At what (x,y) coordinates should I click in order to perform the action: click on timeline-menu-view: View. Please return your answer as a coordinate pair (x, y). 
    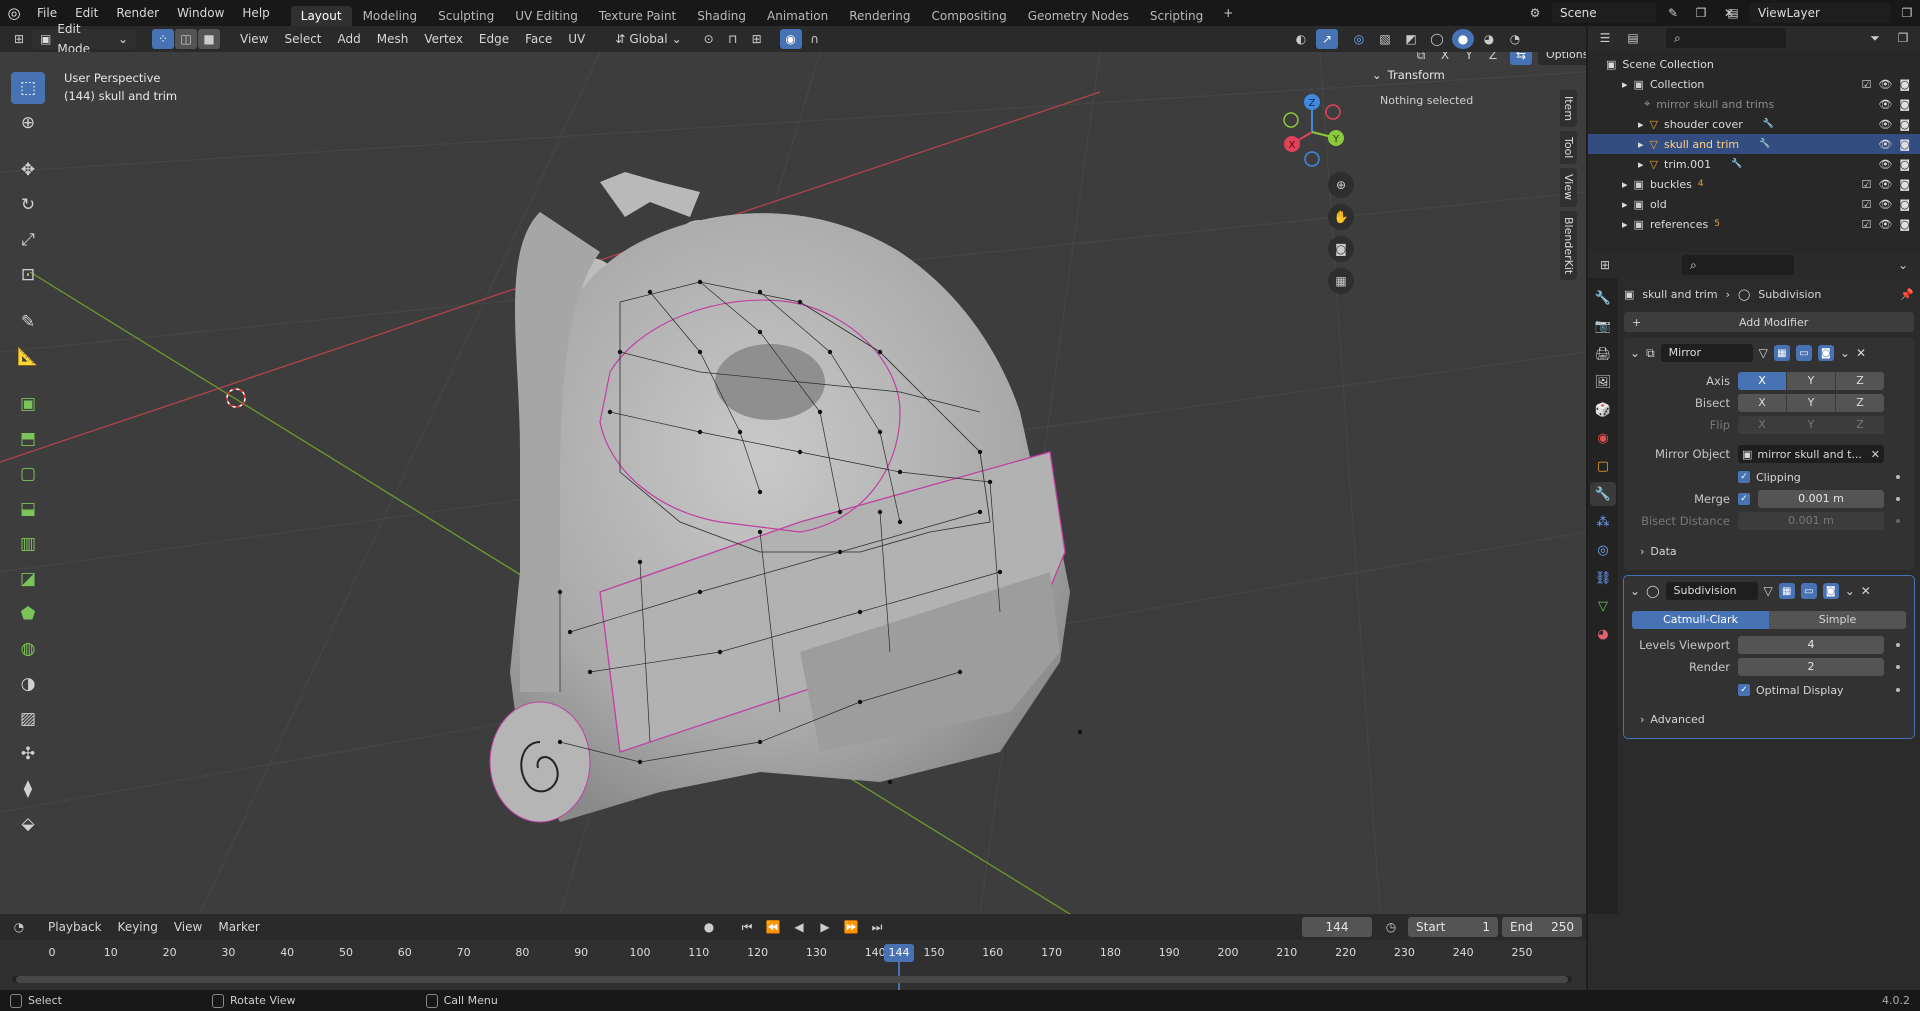
    Looking at the image, I should click on (188, 927).